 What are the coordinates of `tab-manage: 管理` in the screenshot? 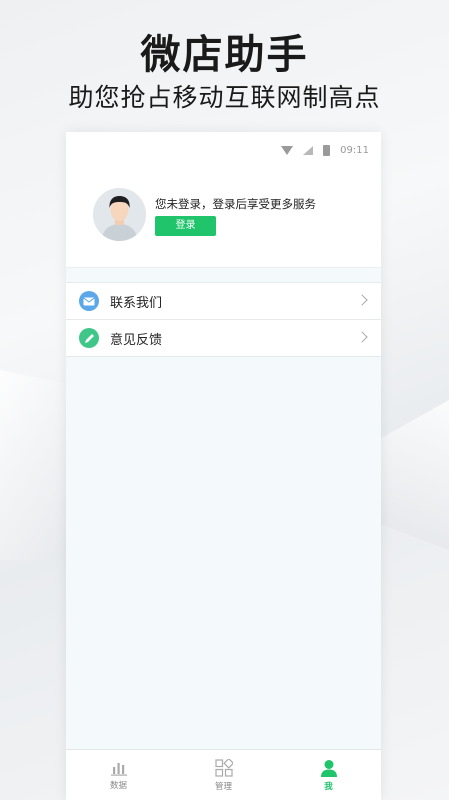 It's located at (223, 775).